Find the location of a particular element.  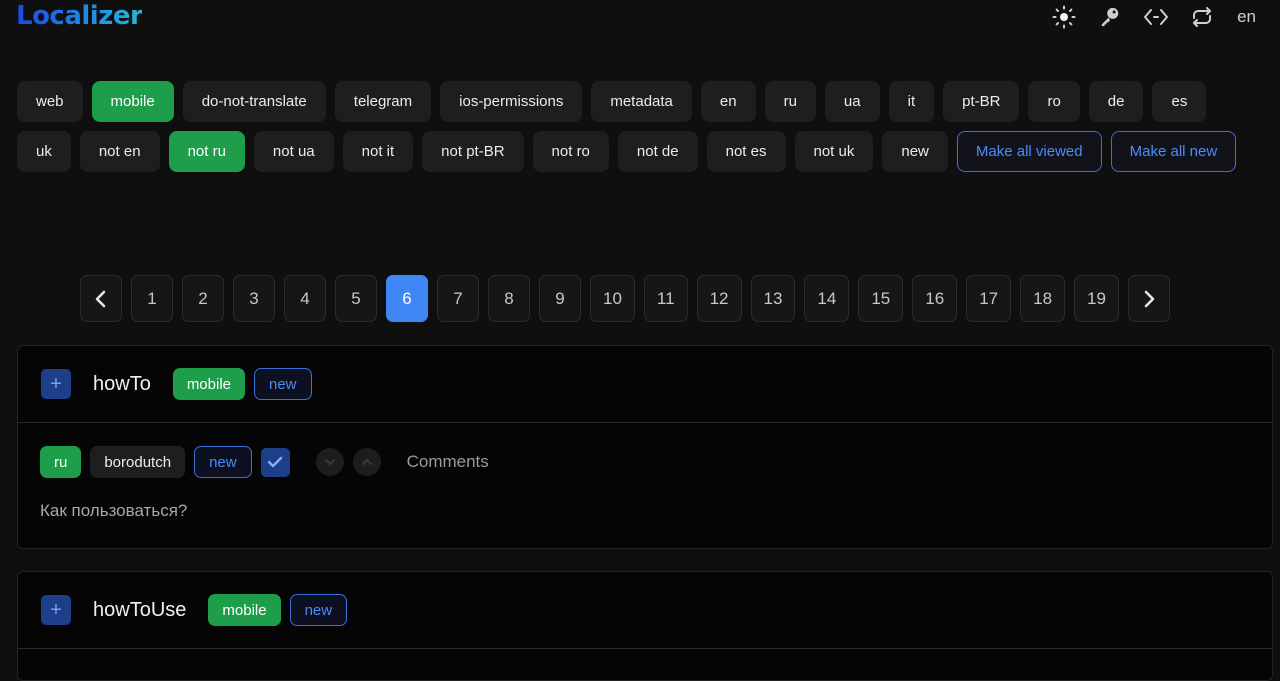

filter-chip-telegram: telegram is located at coordinates (383, 101).